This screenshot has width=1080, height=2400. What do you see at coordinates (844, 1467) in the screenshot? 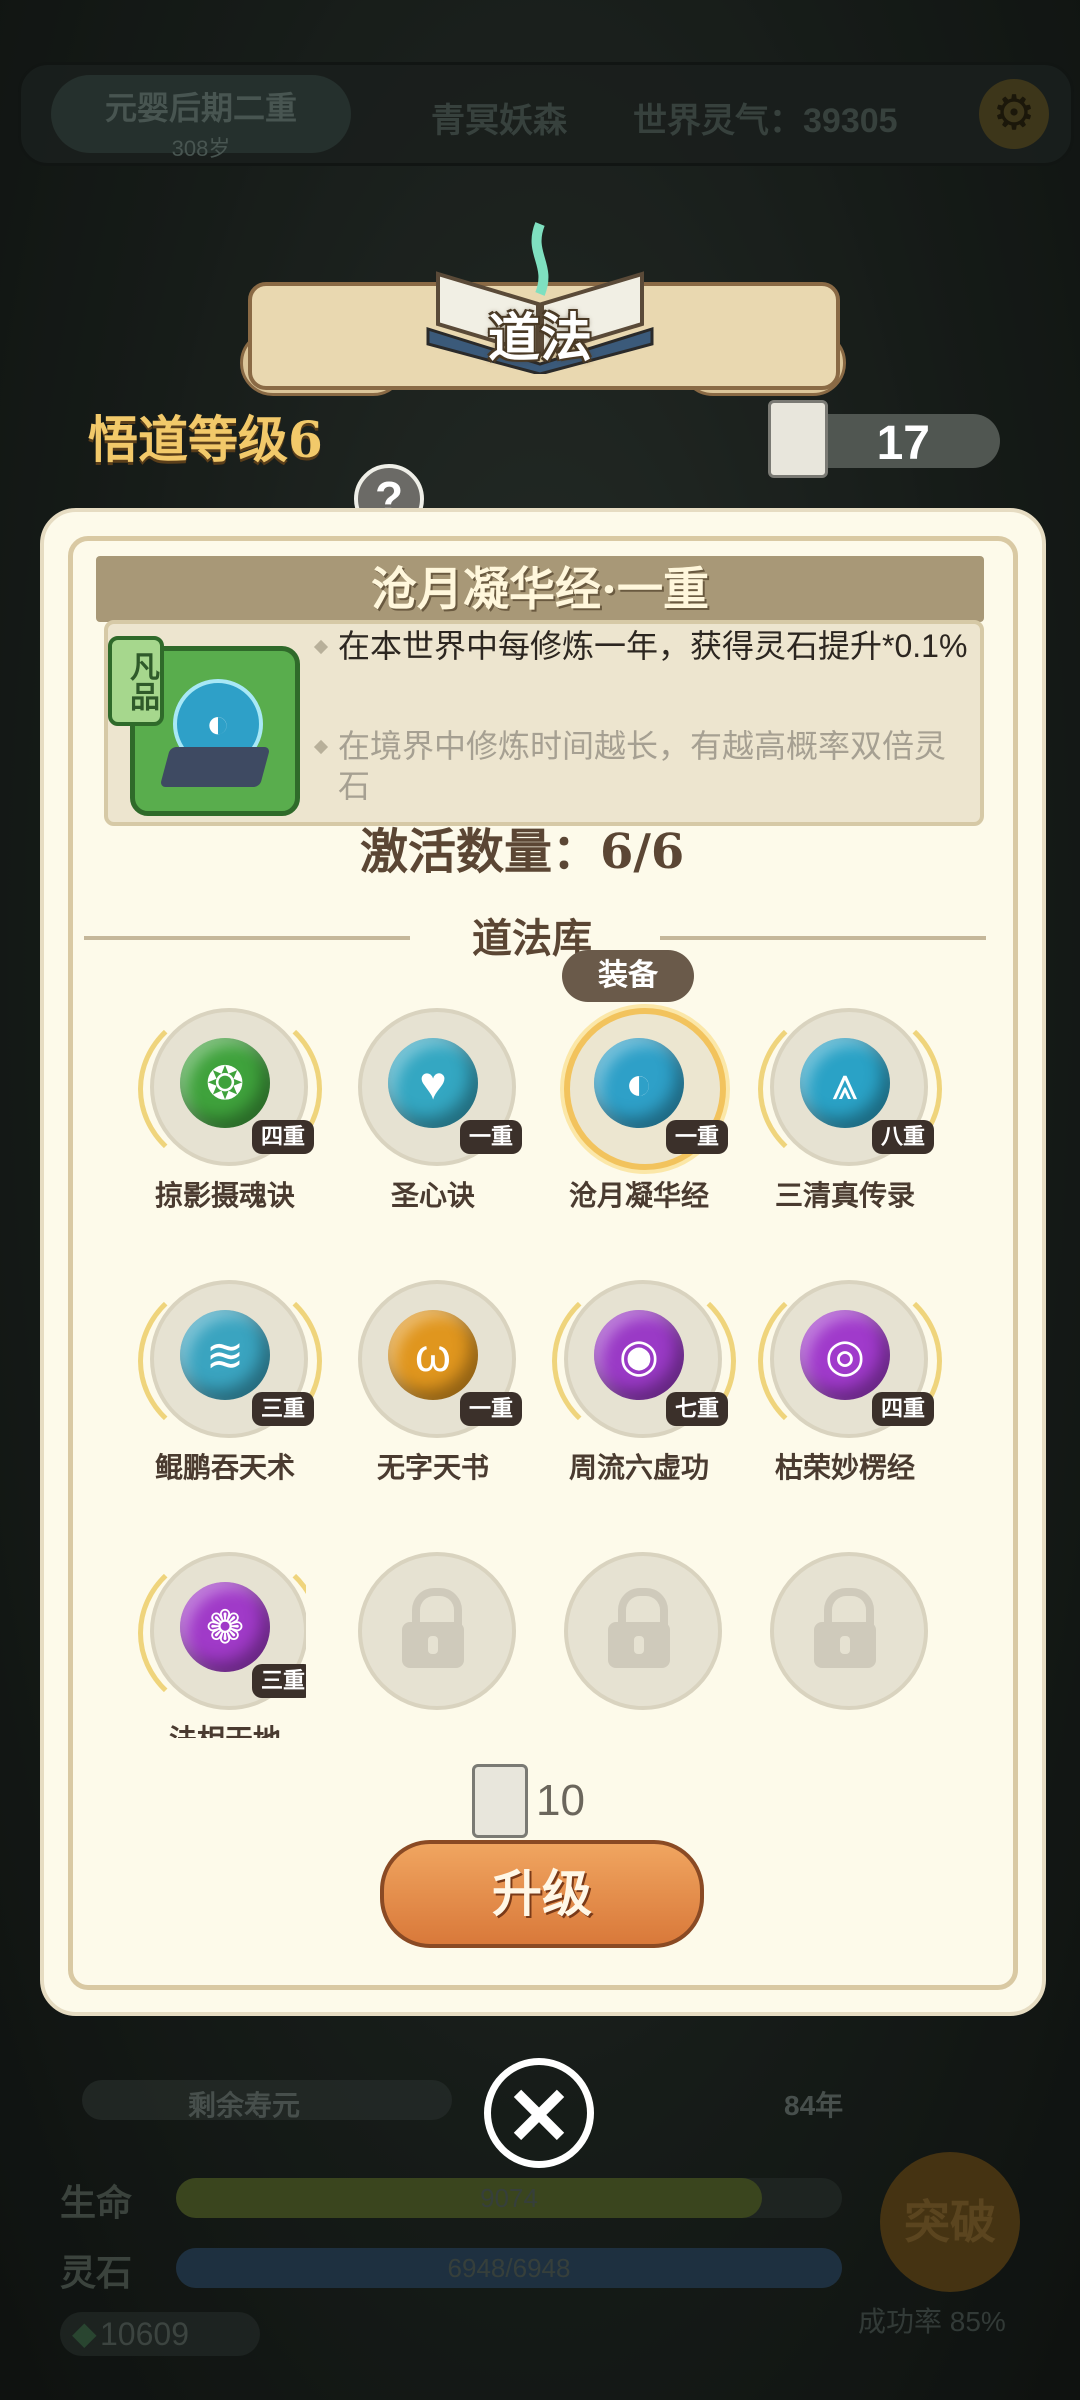
I see `skill-name: 枯荣妙楞经` at bounding box center [844, 1467].